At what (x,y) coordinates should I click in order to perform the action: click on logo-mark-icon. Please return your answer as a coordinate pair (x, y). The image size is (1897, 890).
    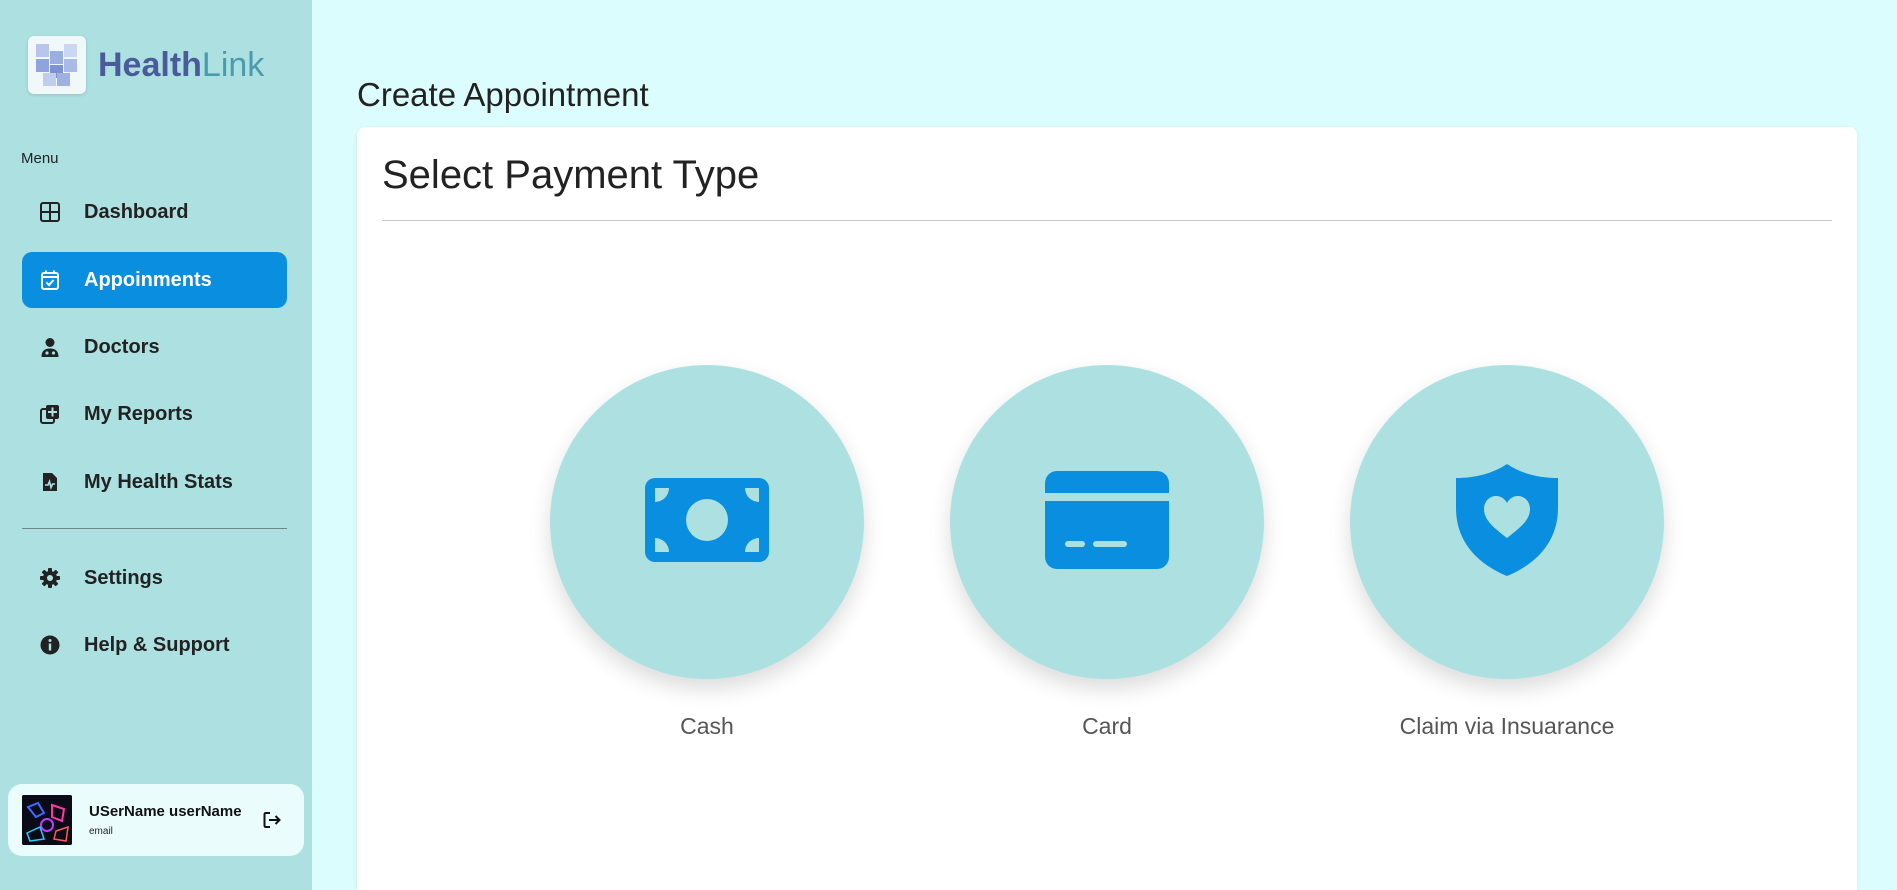
    Looking at the image, I should click on (57, 65).